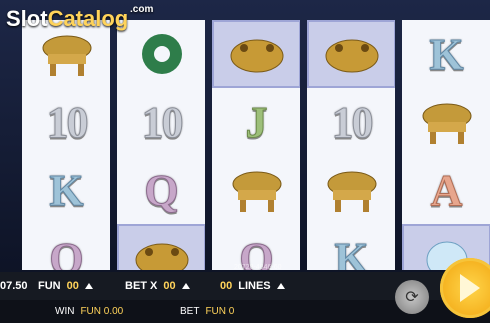 The height and width of the screenshot is (323, 490). What do you see at coordinates (207, 311) in the screenshot?
I see `bet-display: BET FUN 0` at bounding box center [207, 311].